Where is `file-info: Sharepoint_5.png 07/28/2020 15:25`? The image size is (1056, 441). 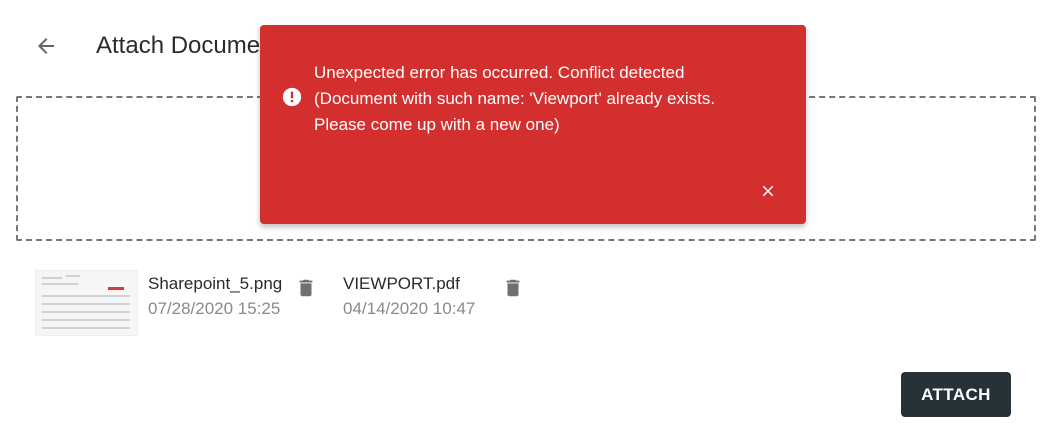
file-info: Sharepoint_5.png 07/28/2020 15:25 is located at coordinates (215, 294).